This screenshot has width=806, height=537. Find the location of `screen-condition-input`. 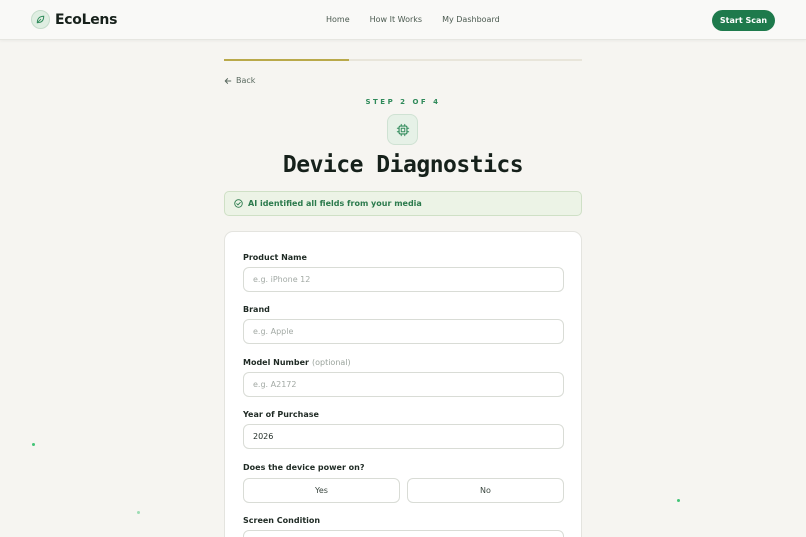

screen-condition-input is located at coordinates (403, 533).